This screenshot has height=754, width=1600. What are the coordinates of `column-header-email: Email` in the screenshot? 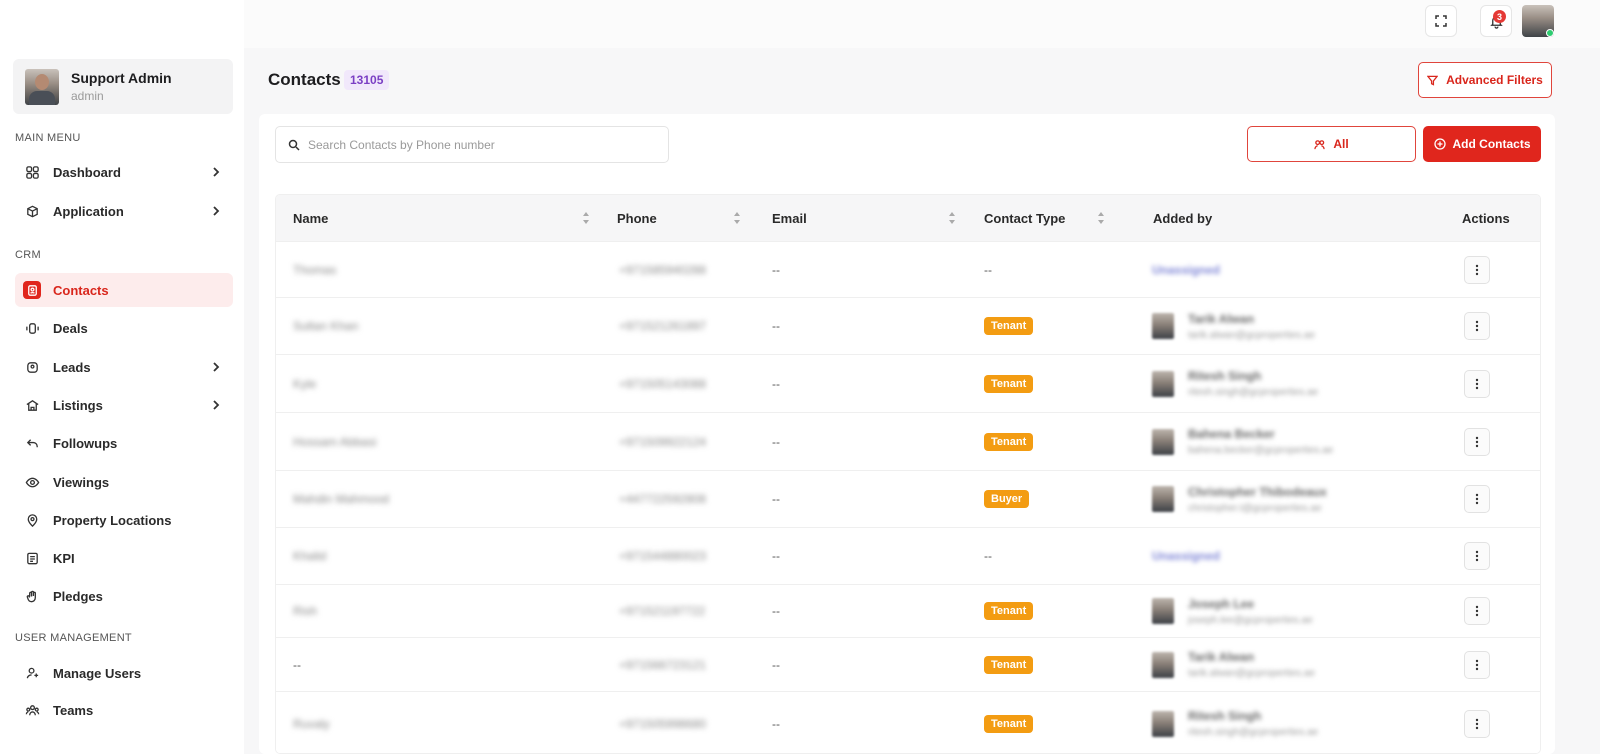 It's located at (789, 218).